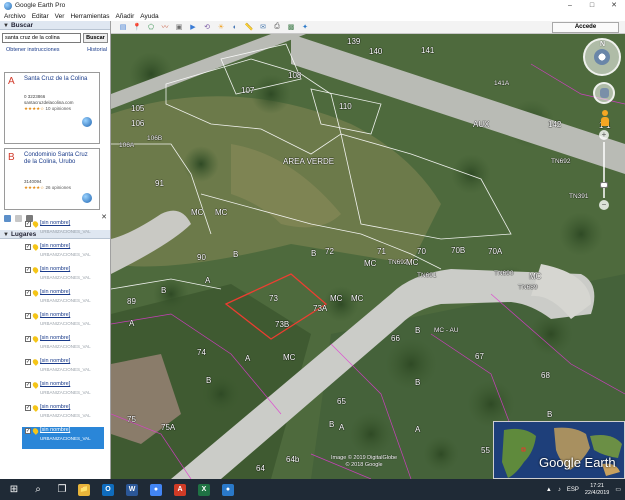  What do you see at coordinates (89, 16) in the screenshot?
I see `menu-herramientas: Herramientas` at bounding box center [89, 16].